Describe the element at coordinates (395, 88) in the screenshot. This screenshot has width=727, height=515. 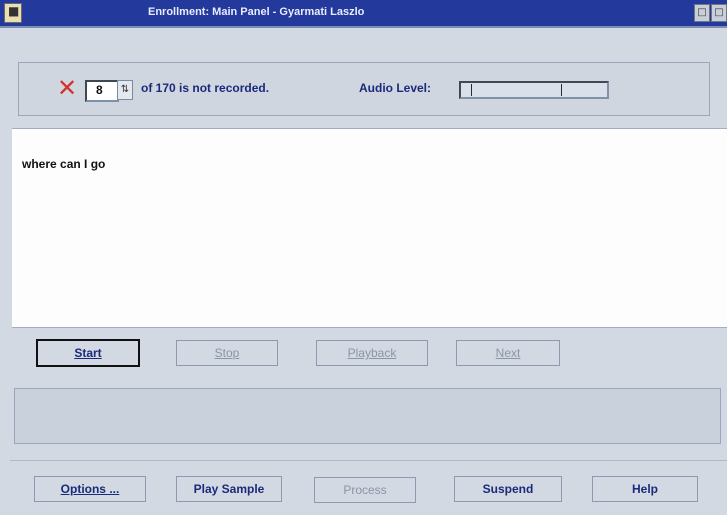
I see `audio-level-label: Audio Level:` at that location.